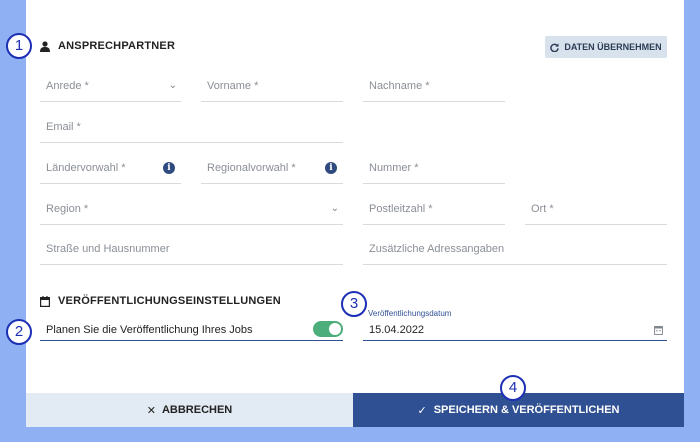 This screenshot has width=700, height=442. I want to click on phone-number-label: Nummer *, so click(394, 168).